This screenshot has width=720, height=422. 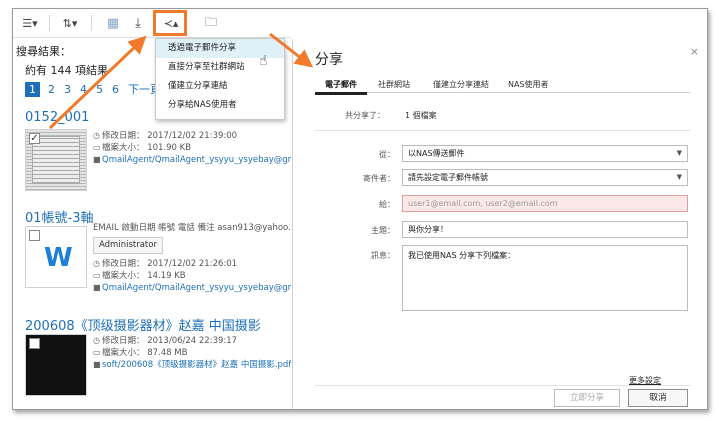 What do you see at coordinates (147, 148) in the screenshot?
I see `file-size: 檔案大小： 101.90 KB` at bounding box center [147, 148].